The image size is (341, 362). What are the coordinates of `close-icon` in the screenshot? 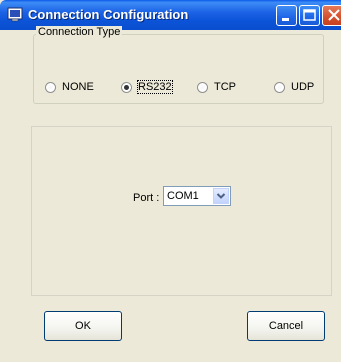 It's located at (332, 15).